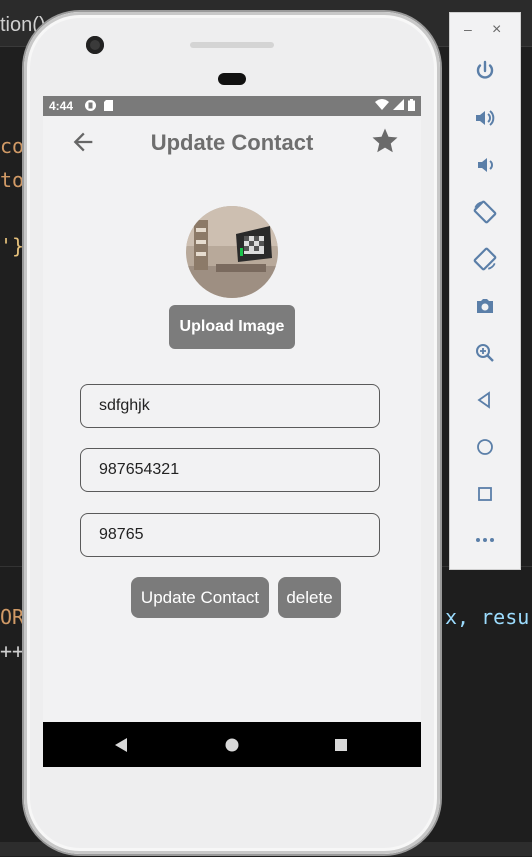  What do you see at coordinates (485, 400) in the screenshot?
I see `back-icon` at bounding box center [485, 400].